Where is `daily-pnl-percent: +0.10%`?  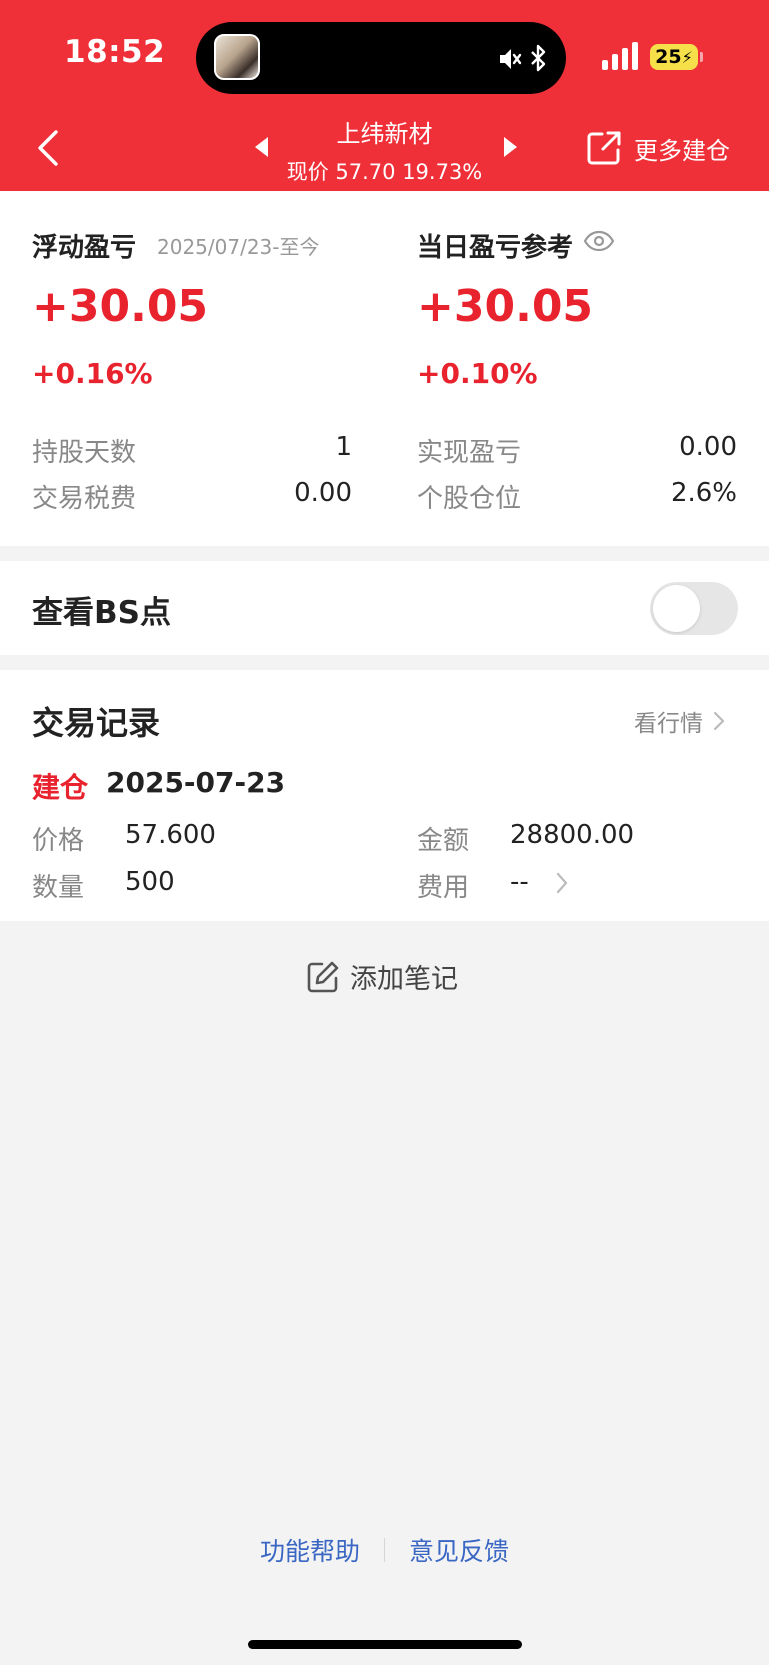 daily-pnl-percent: +0.10% is located at coordinates (477, 373).